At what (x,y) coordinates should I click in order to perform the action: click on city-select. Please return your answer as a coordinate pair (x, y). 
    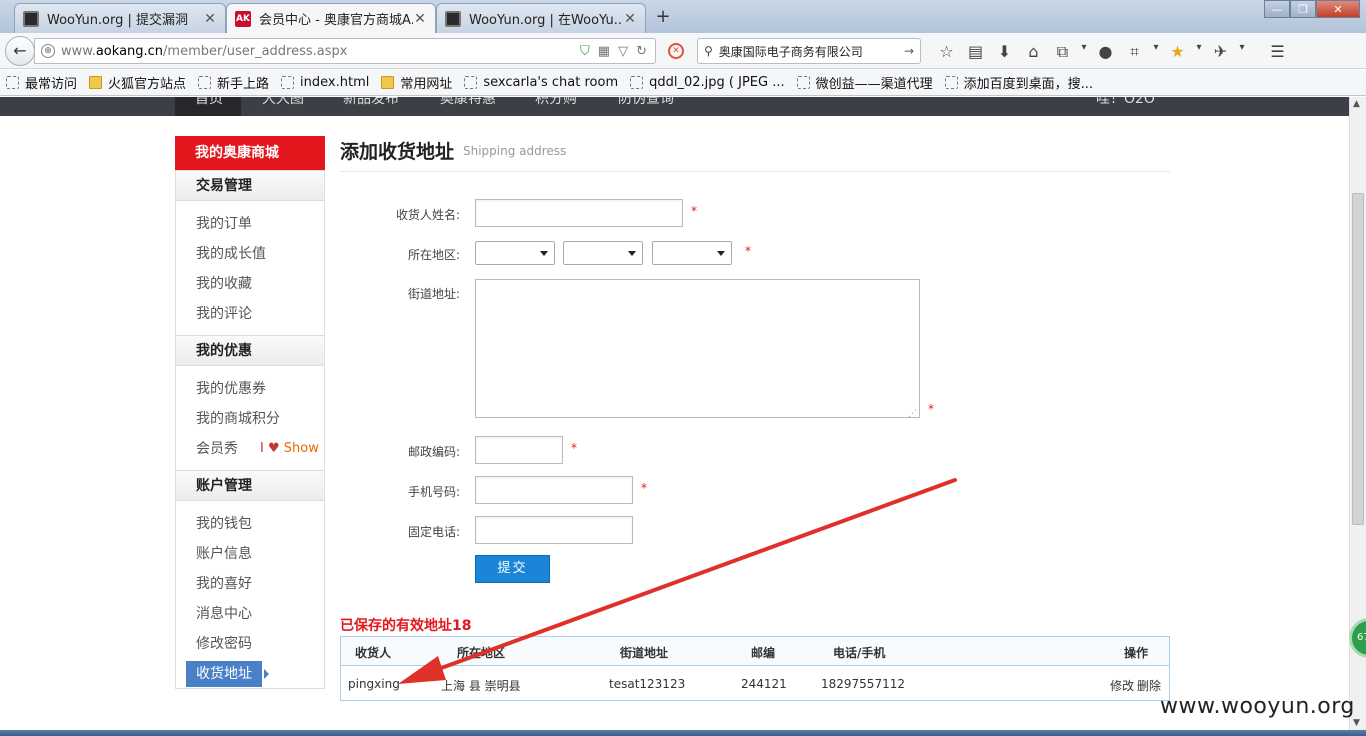
    Looking at the image, I should click on (603, 253).